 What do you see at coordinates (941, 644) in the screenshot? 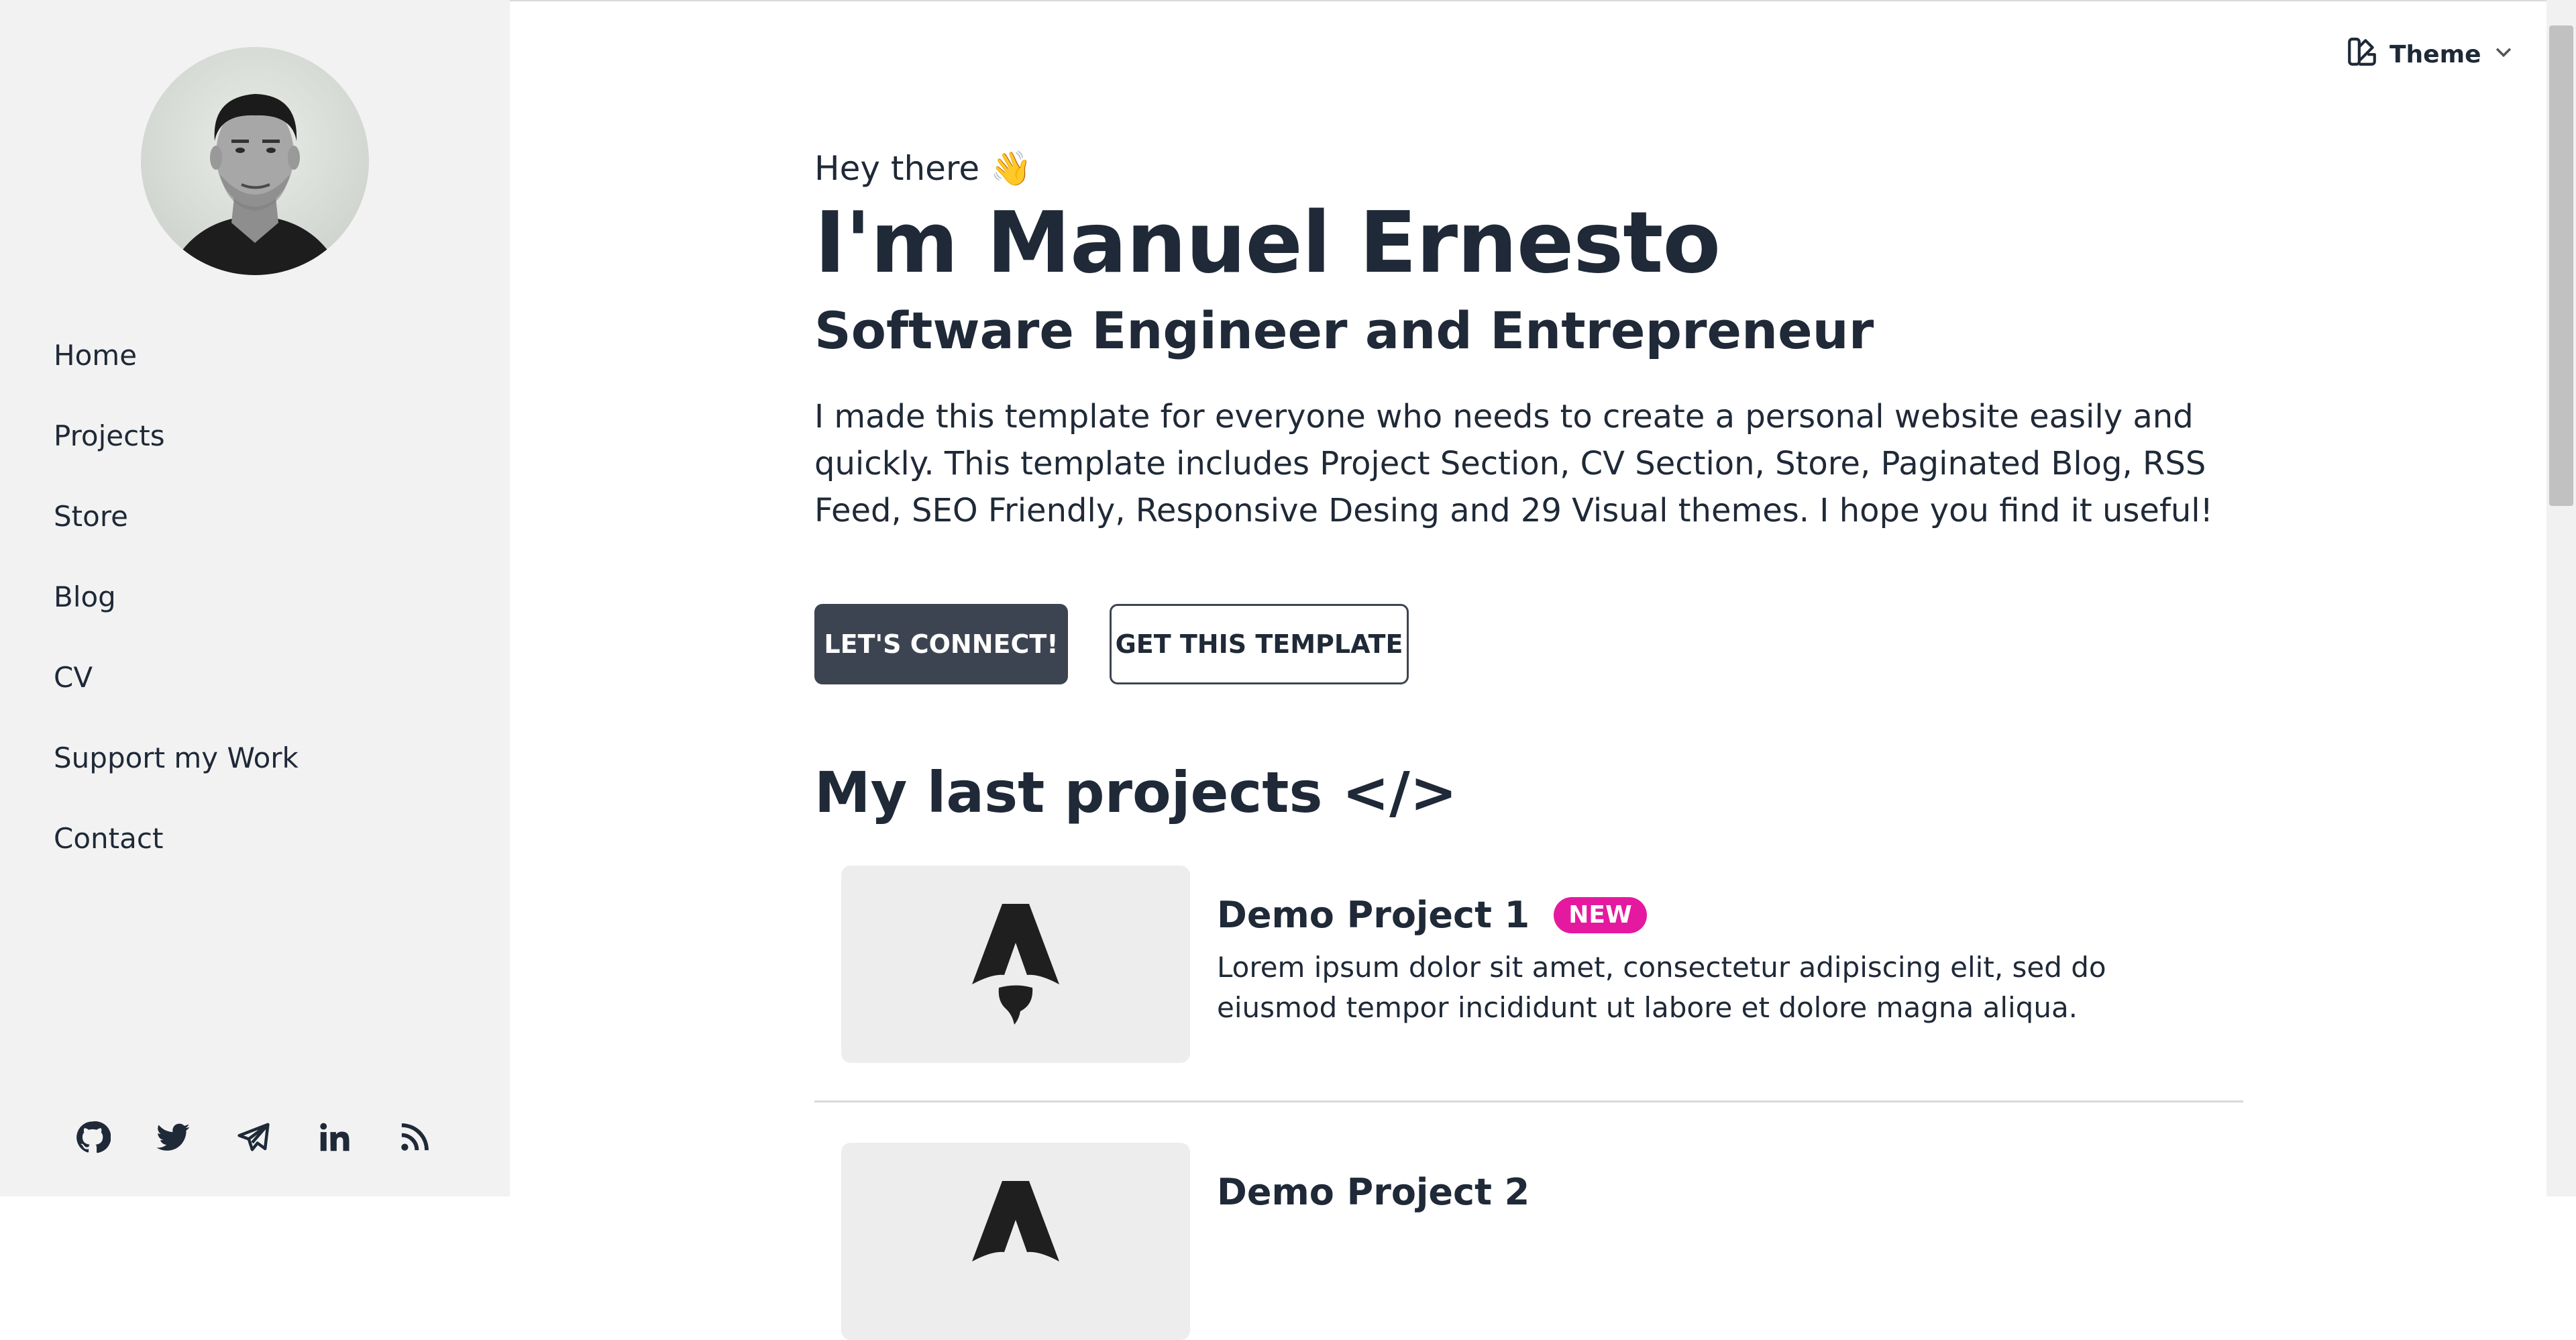
I see `lets-connect-button: LET'S CONNECT!` at bounding box center [941, 644].